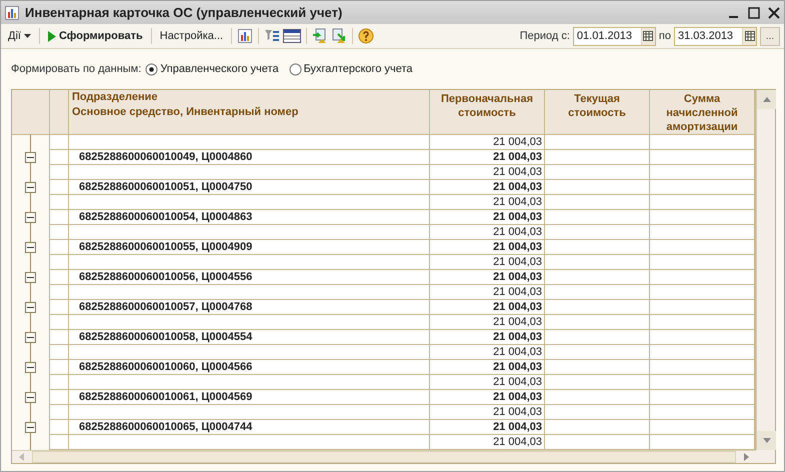 This screenshot has height=472, width=785. Describe the element at coordinates (19, 36) in the screenshot. I see `actions-menu: Дії` at that location.